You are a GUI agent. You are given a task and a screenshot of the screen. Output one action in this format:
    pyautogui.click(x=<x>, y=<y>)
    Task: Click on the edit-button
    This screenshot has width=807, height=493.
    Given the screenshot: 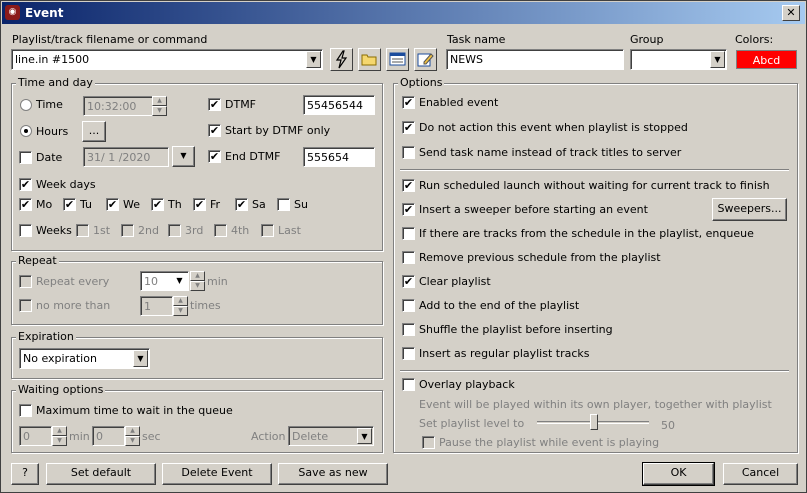 What is the action you would take?
    pyautogui.click(x=425, y=59)
    